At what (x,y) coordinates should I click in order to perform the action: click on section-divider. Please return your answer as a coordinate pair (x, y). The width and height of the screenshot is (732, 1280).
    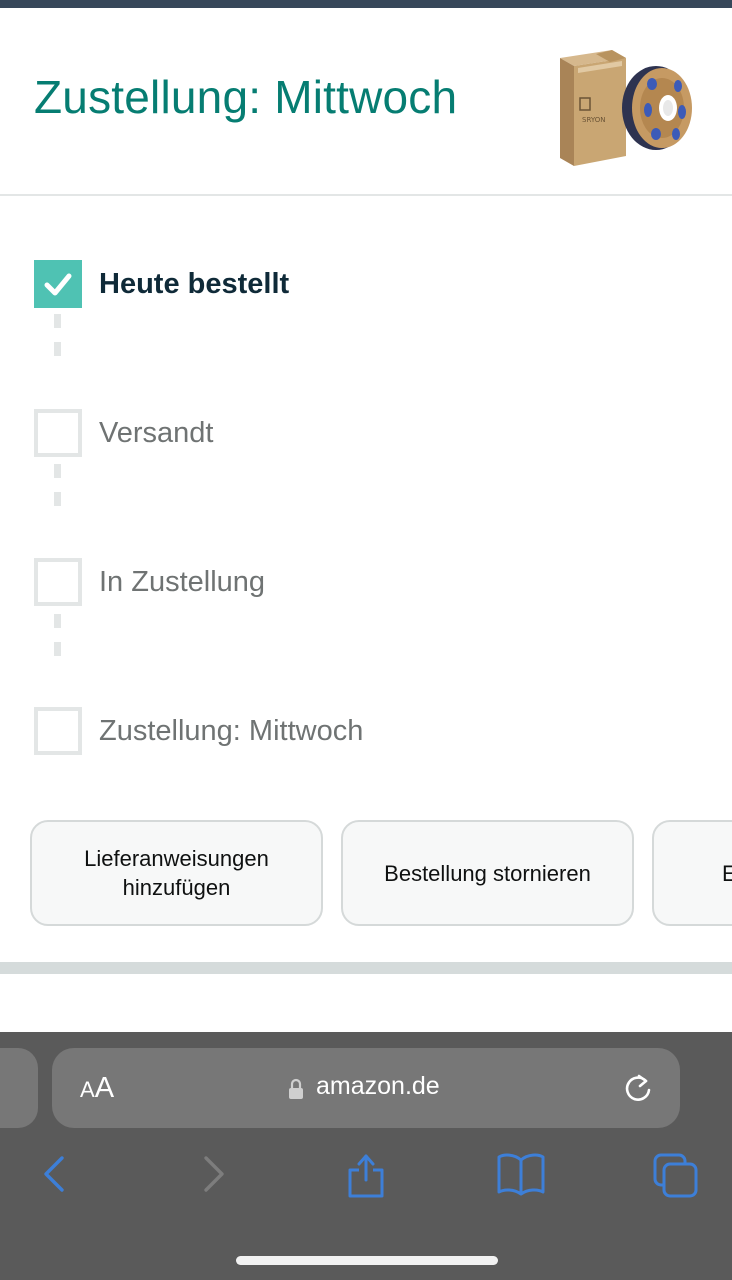
    Looking at the image, I should click on (366, 968).